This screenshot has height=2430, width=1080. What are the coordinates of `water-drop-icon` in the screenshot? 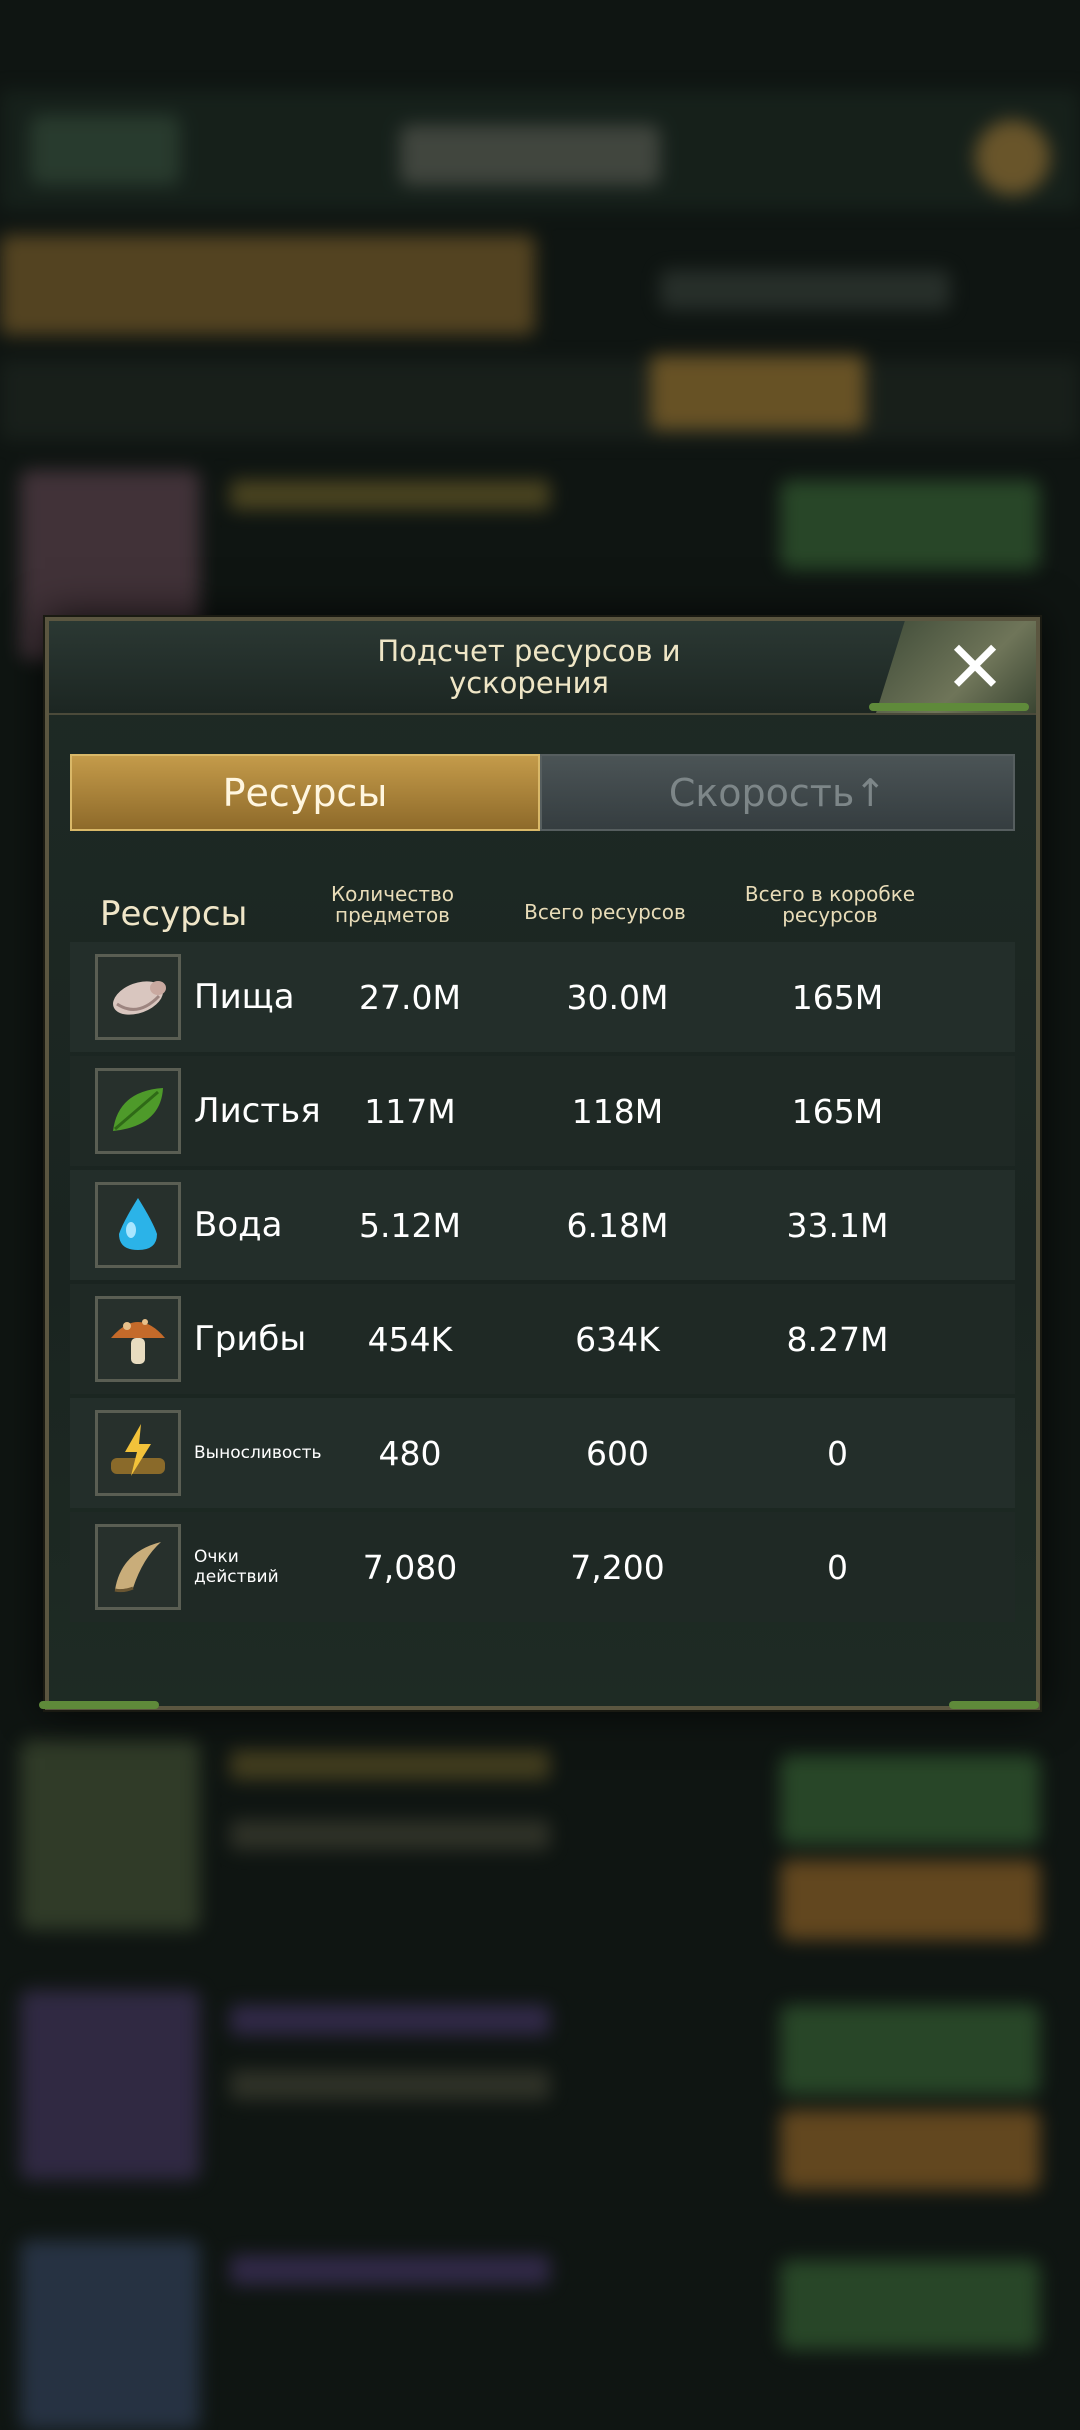 It's located at (138, 1225).